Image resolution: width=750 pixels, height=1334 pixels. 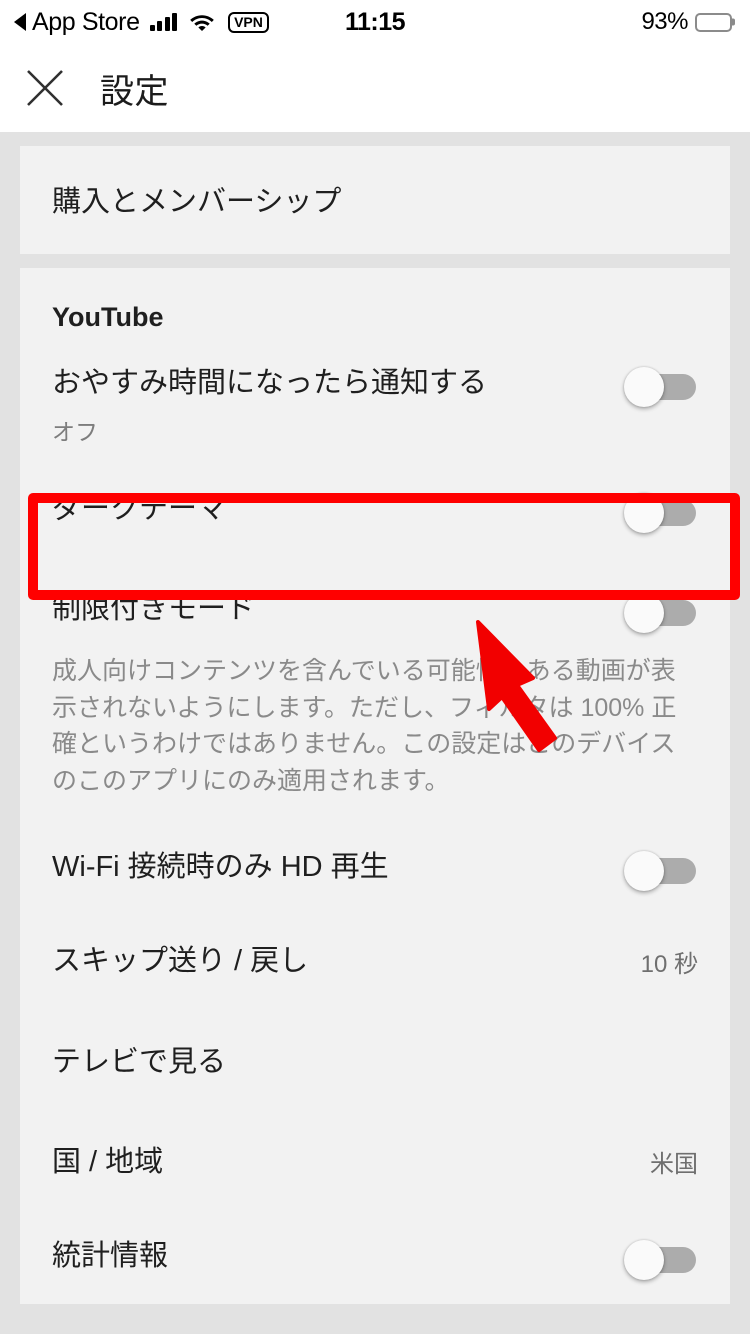 I want to click on battery-icon, so click(x=713, y=22).